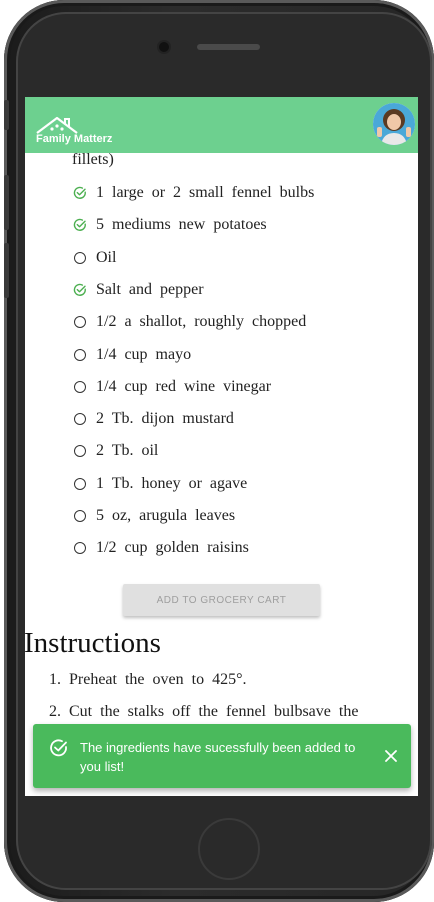 This screenshot has width=434, height=902. What do you see at coordinates (184, 386) in the screenshot?
I see `ingredient-label: 1/4 cup red wine vinegar` at bounding box center [184, 386].